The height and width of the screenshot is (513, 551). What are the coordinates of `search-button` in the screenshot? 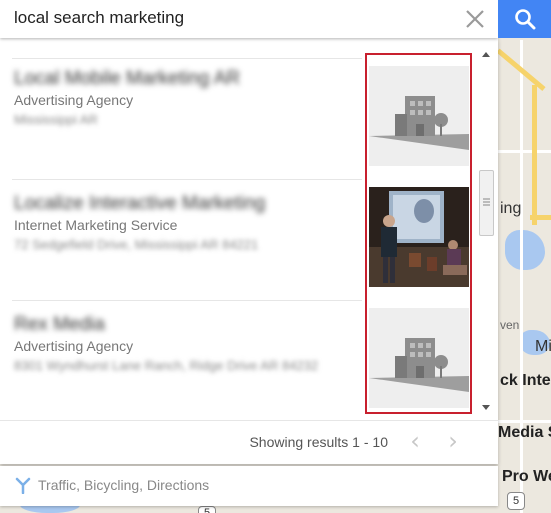 It's located at (524, 19).